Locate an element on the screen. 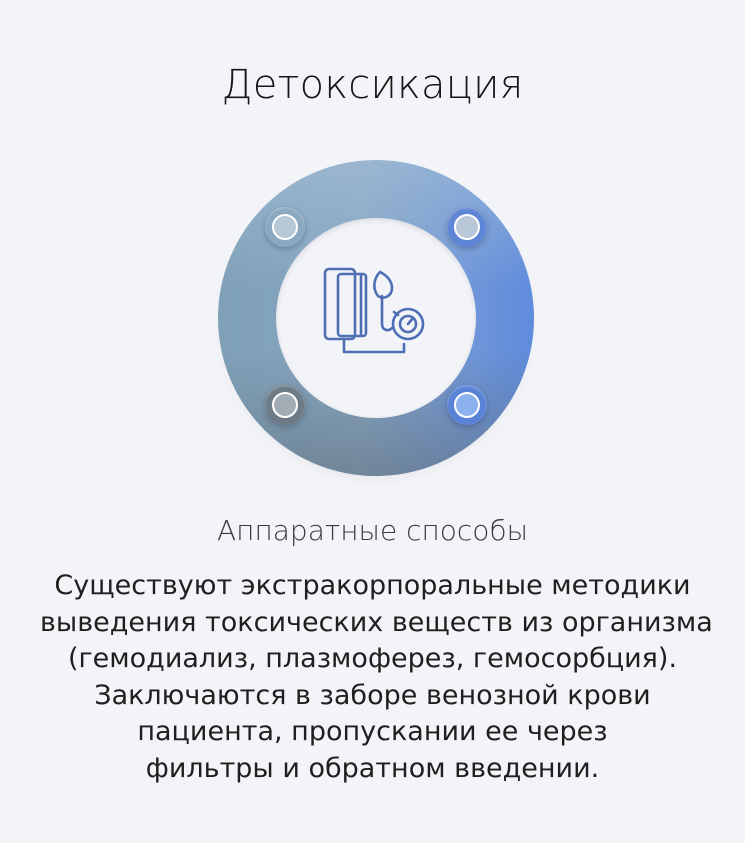 The image size is (745, 843). description-line: (гемодиализ, плазмоферез, гемосорбция). is located at coordinates (372, 658).